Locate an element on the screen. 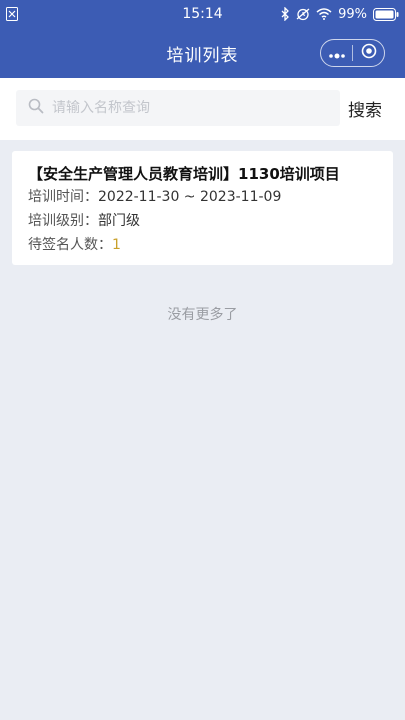 The height and width of the screenshot is (720, 405). pending-signature-count: 1 is located at coordinates (116, 245).